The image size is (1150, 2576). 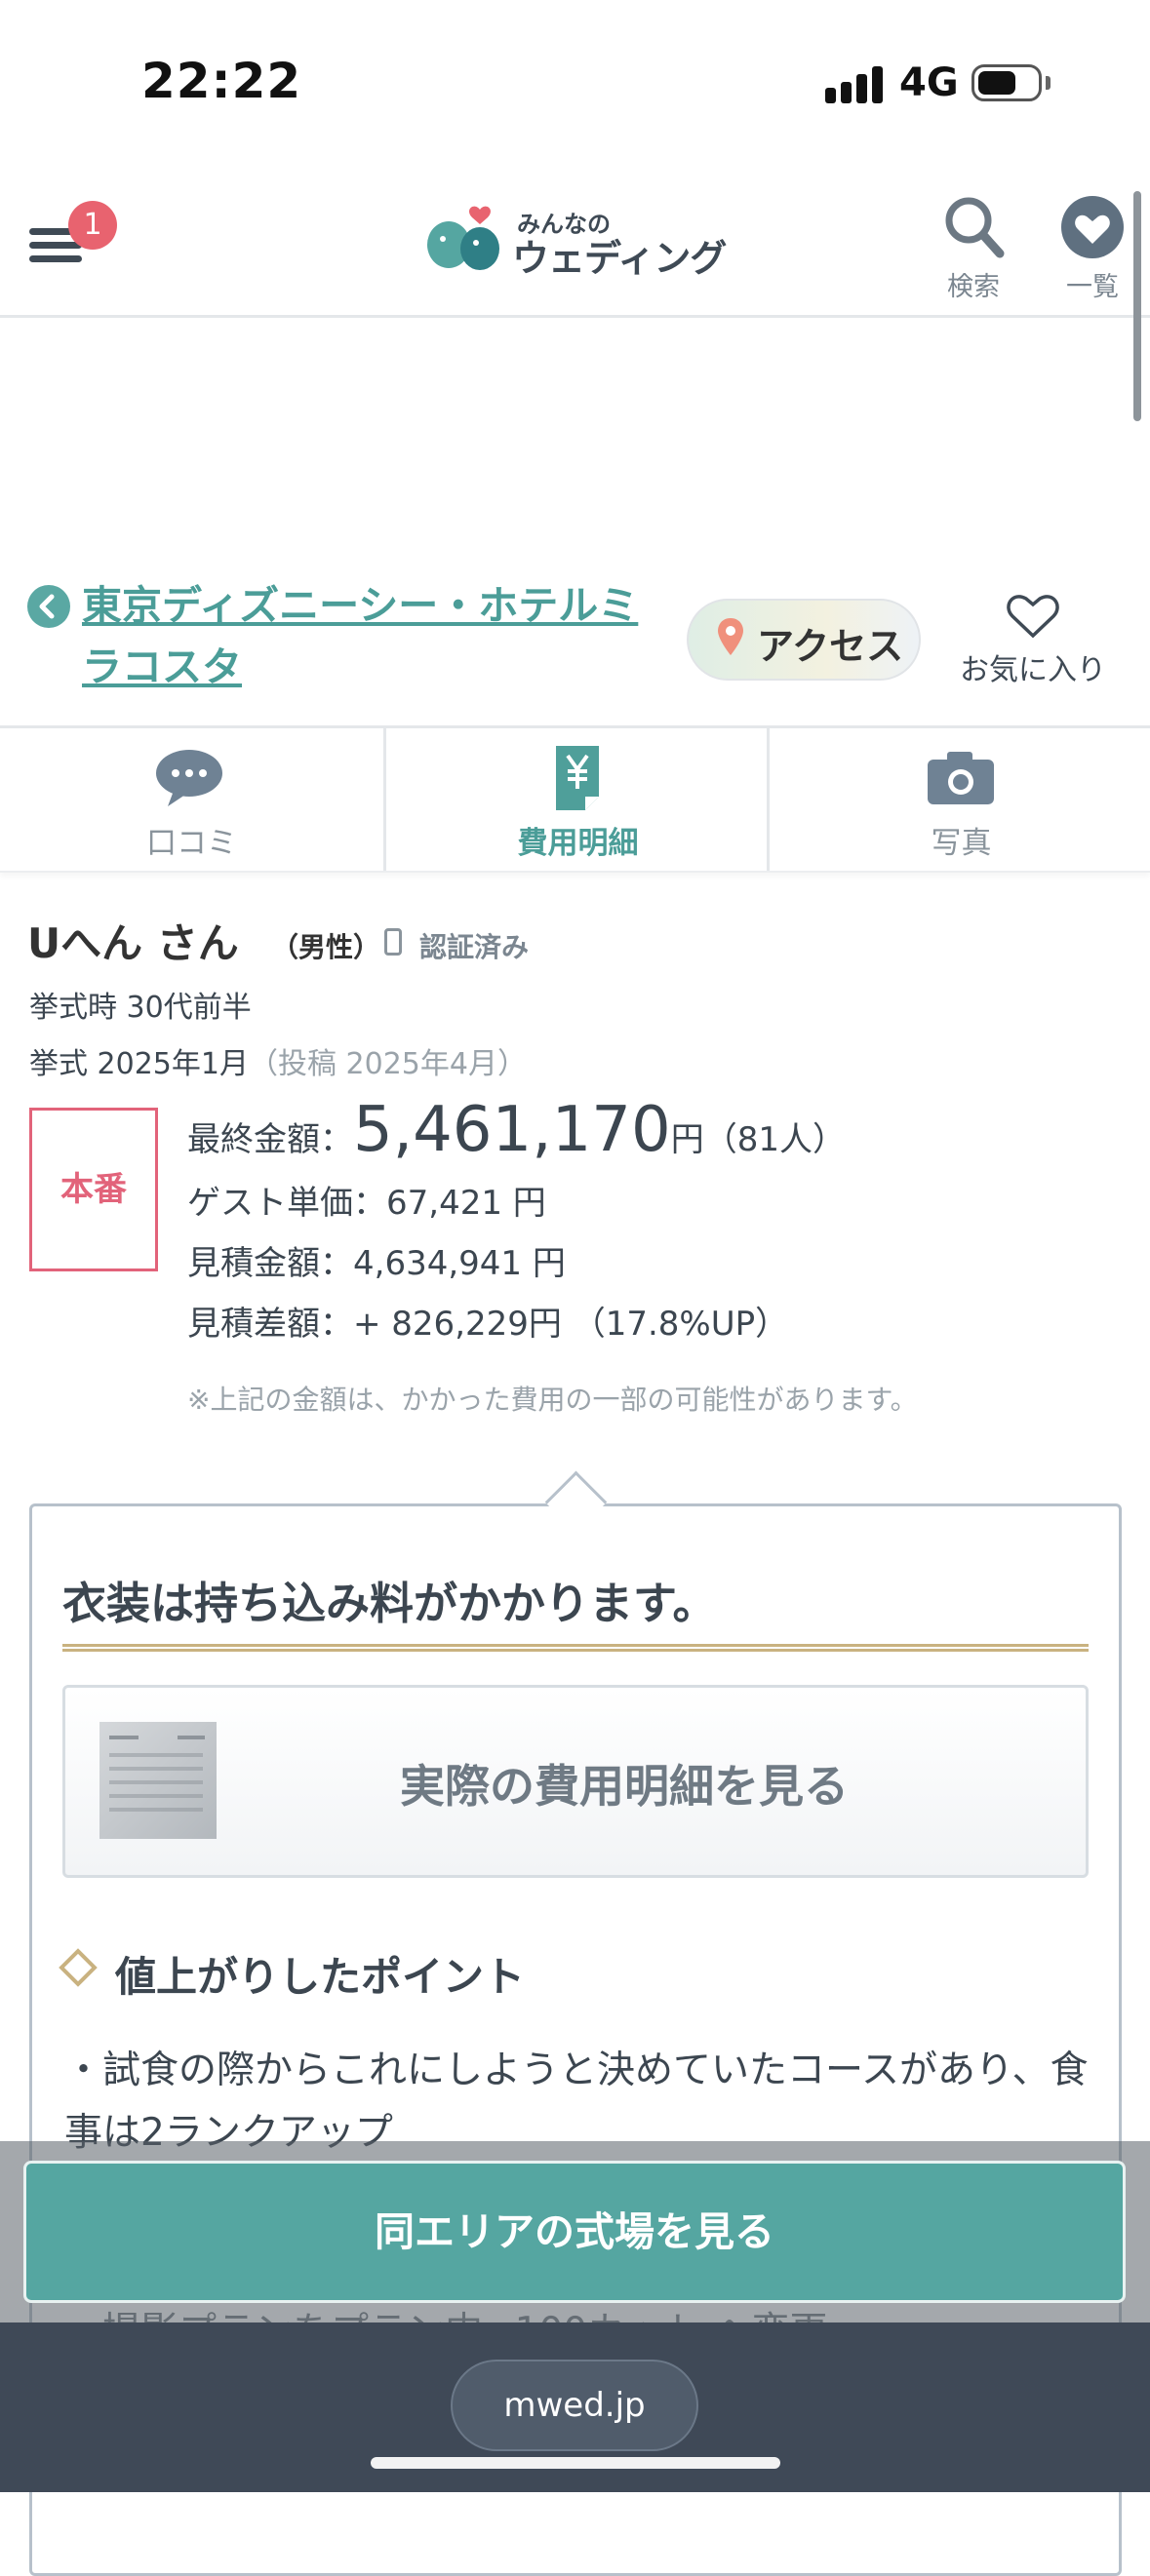 What do you see at coordinates (189, 778) in the screenshot?
I see `speech-bubble-icon` at bounding box center [189, 778].